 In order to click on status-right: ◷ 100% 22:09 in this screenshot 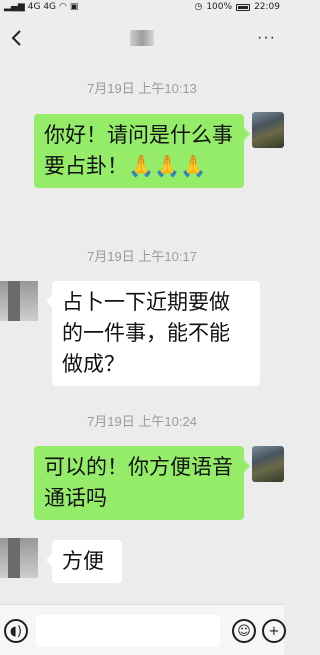, I will do `click(237, 7)`.